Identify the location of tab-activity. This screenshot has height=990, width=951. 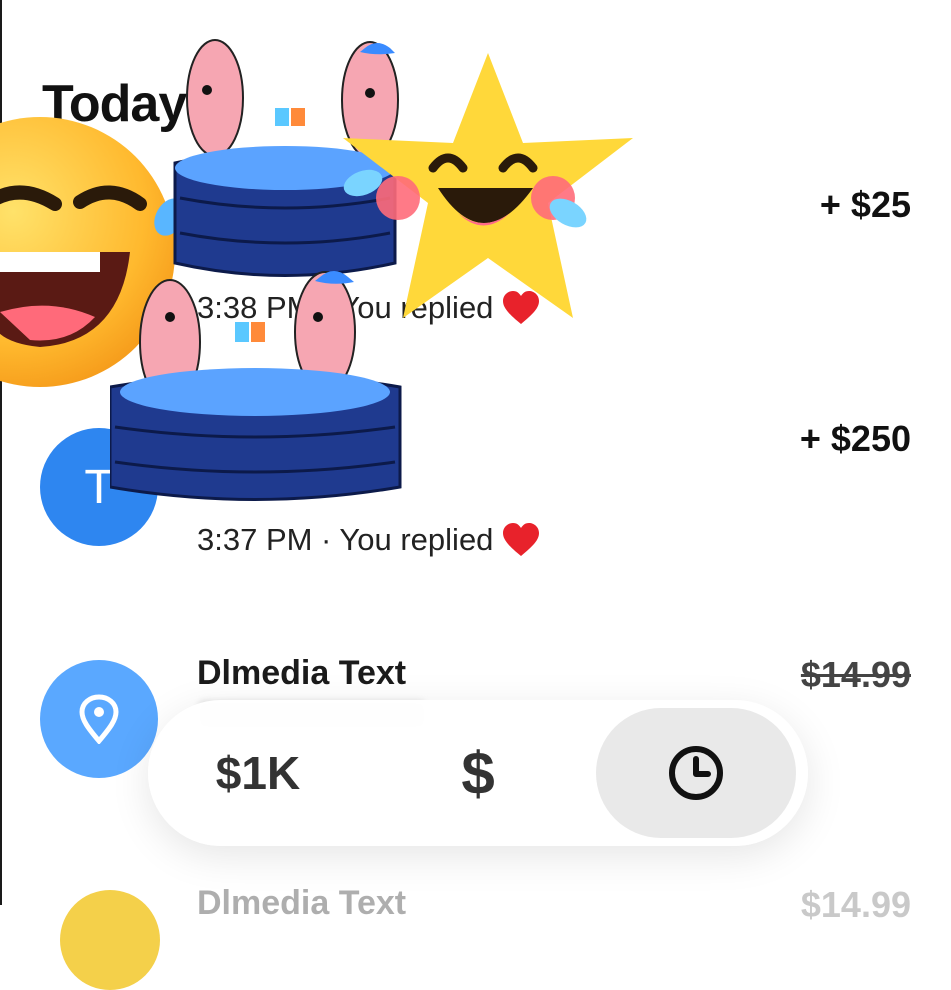
(696, 773).